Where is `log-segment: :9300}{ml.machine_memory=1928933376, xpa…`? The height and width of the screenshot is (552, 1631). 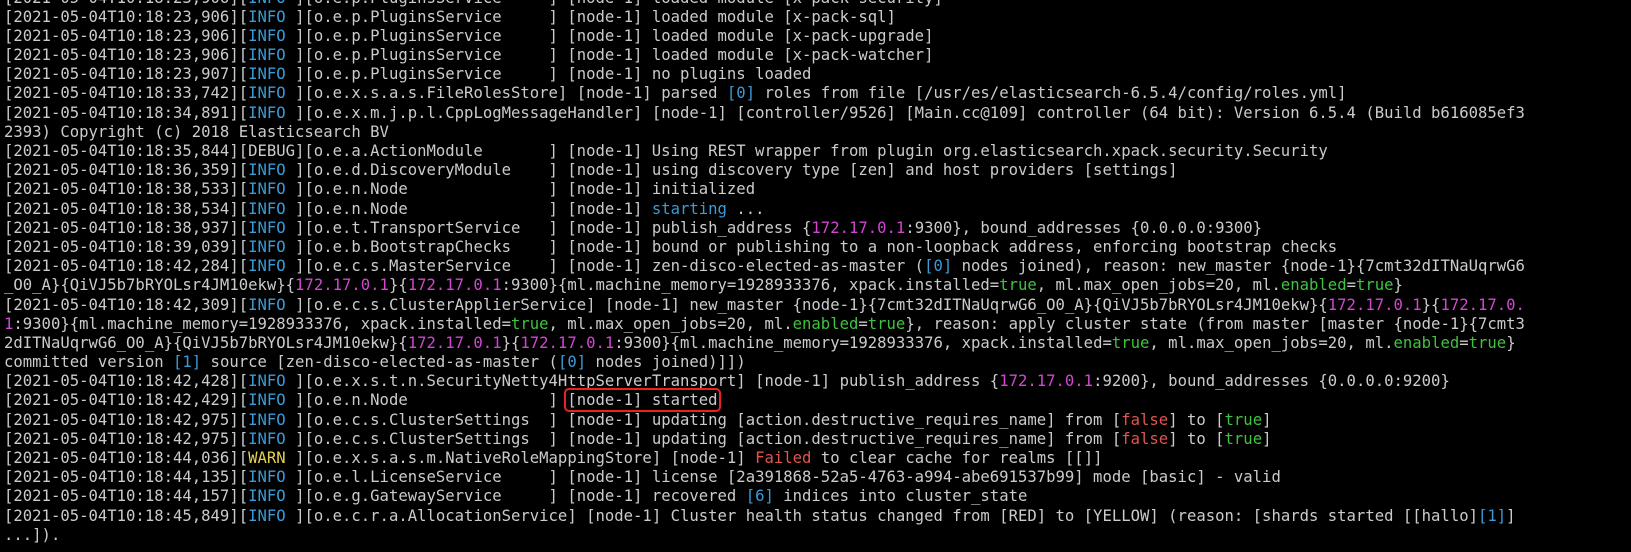 log-segment: :9300}{ml.machine_memory=1928933376, xpa… is located at coordinates (262, 323).